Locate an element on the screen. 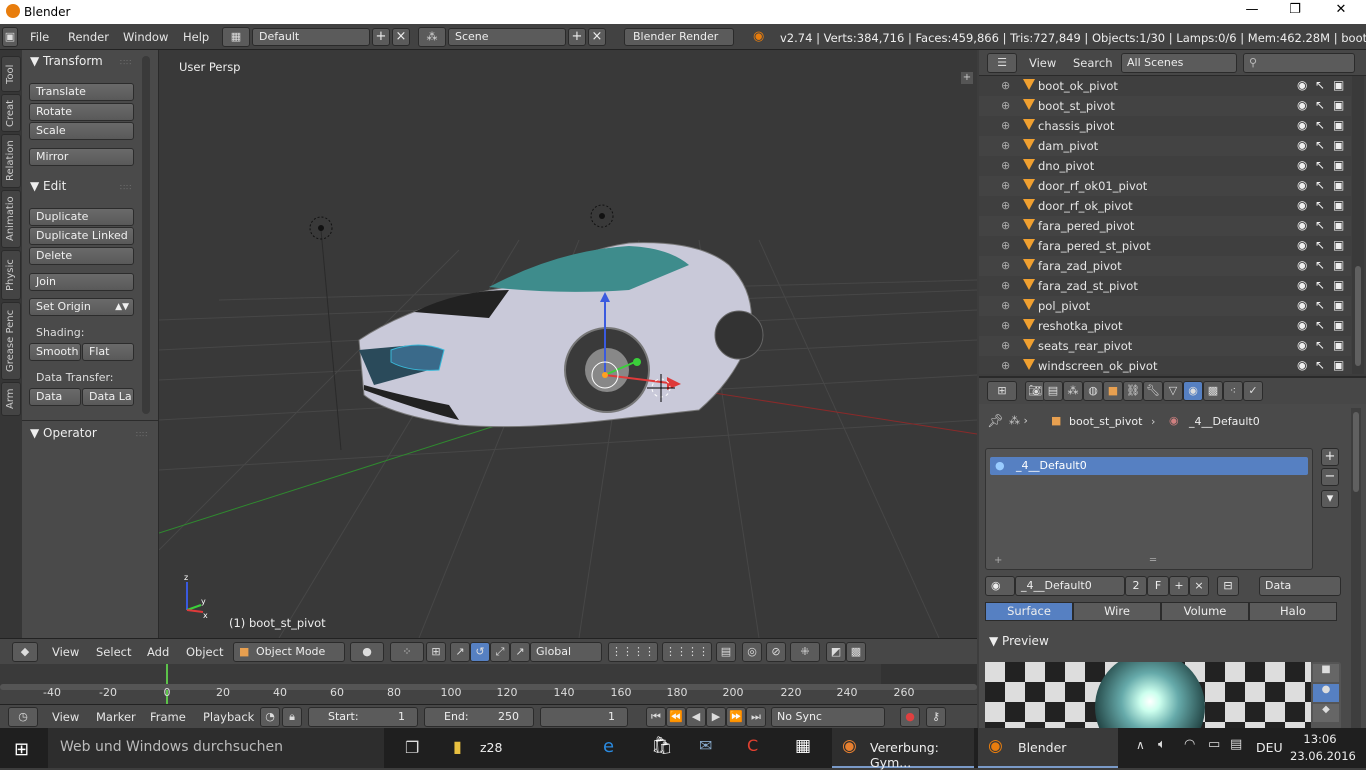  scale-button: Scale is located at coordinates (81, 131).